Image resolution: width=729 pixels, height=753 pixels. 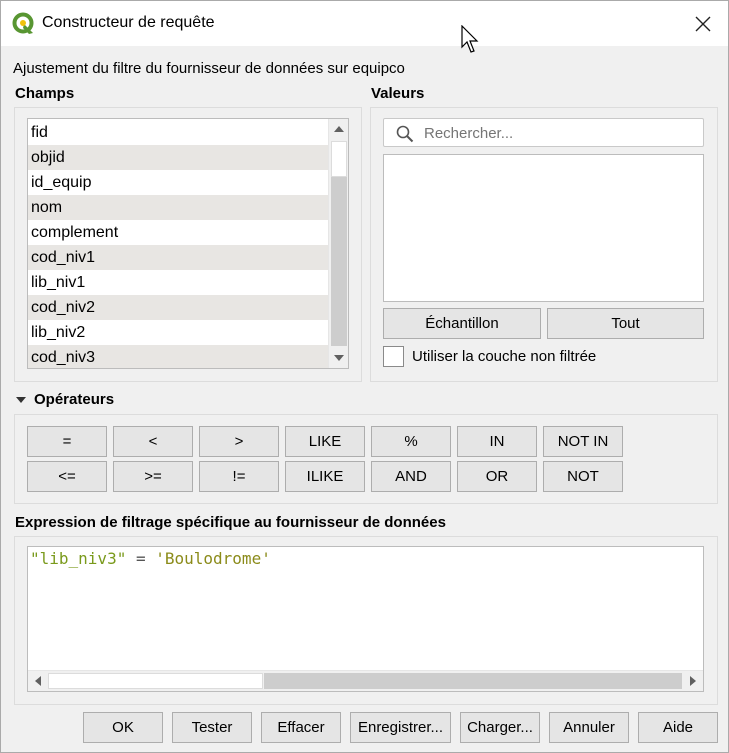 What do you see at coordinates (178, 282) in the screenshot?
I see `field-item: lib_niv1` at bounding box center [178, 282].